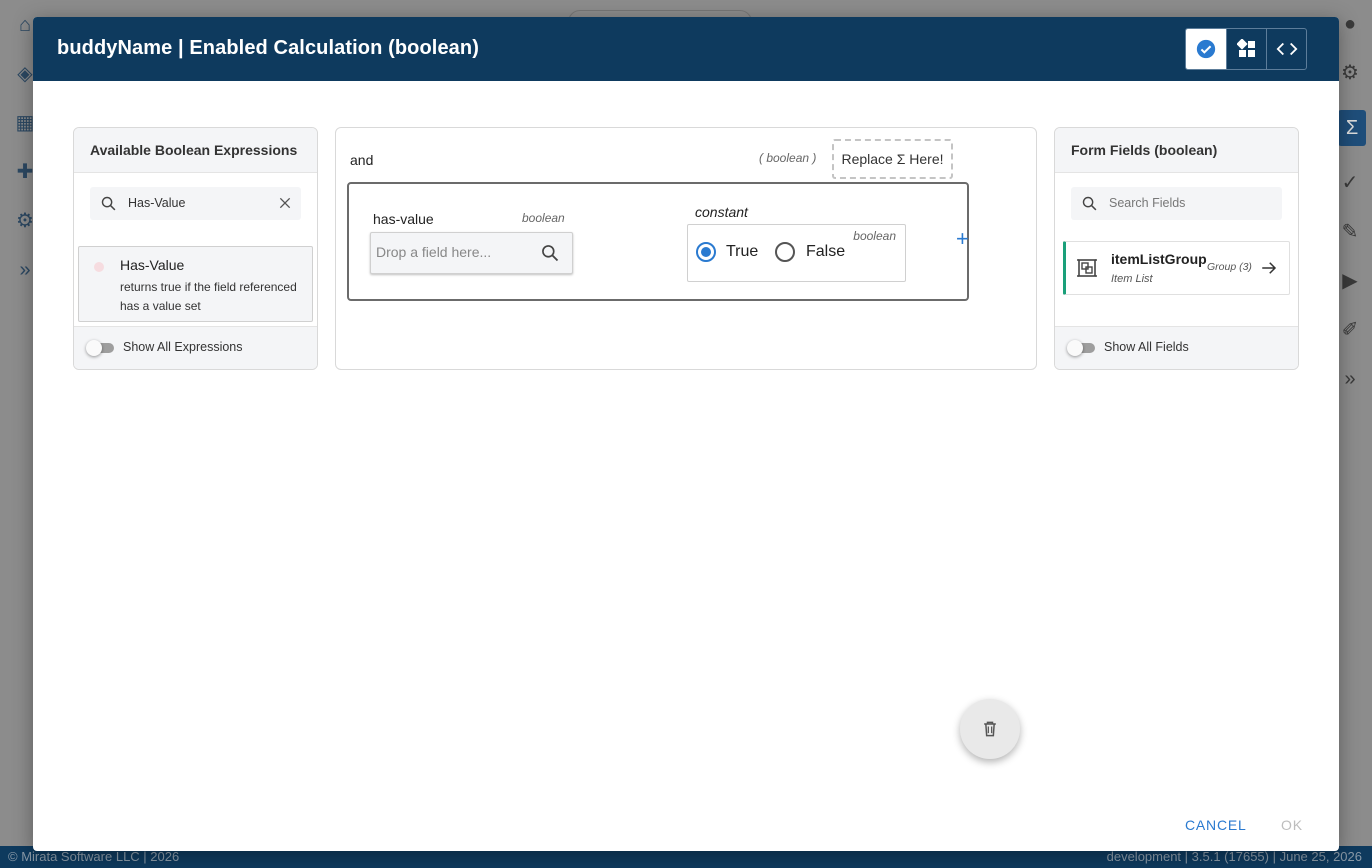 This screenshot has width=1372, height=868. Describe the element at coordinates (1292, 825) in the screenshot. I see `ok-button: OK` at that location.